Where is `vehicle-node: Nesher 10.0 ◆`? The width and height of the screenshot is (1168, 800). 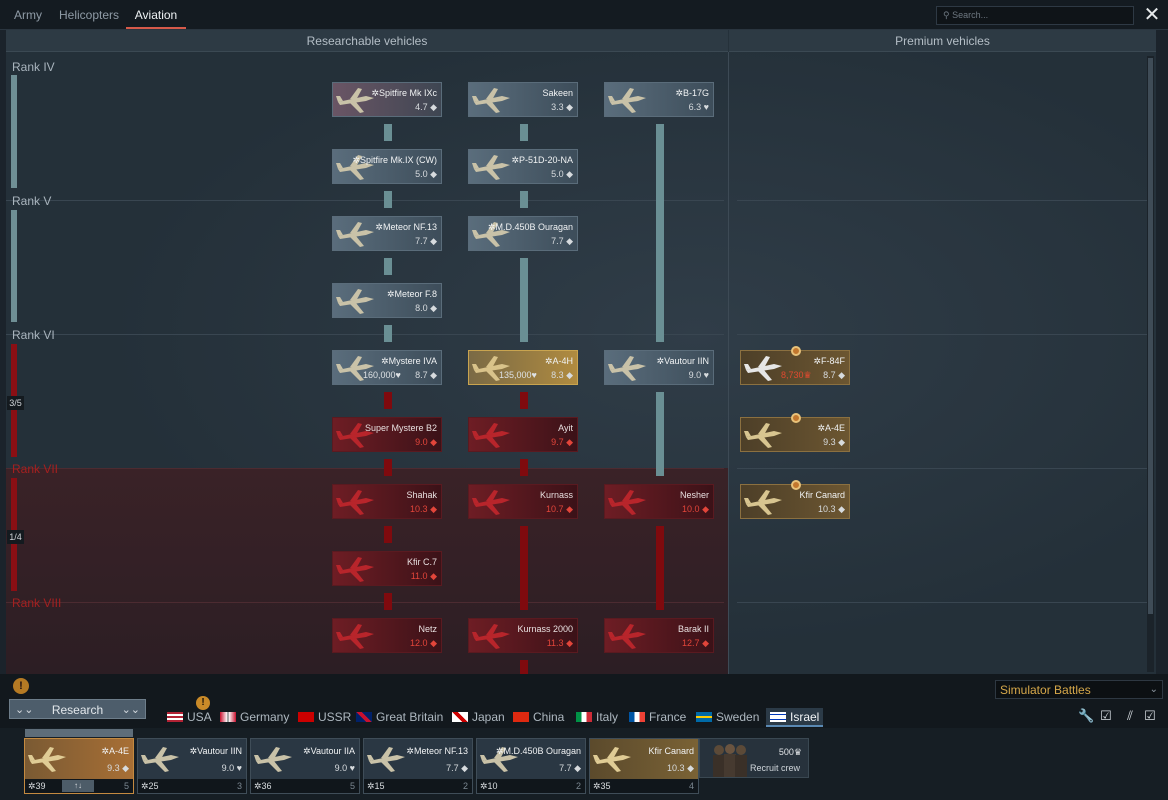
vehicle-node: Nesher 10.0 ◆ is located at coordinates (659, 501).